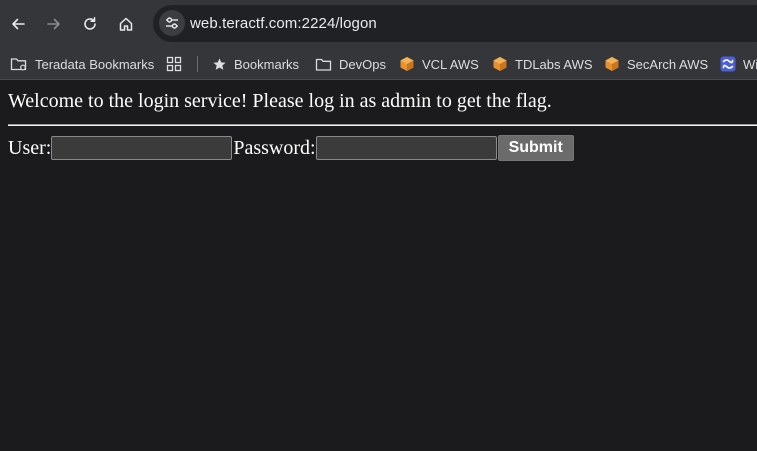 The image size is (757, 451). I want to click on bookmark-secarch-aws: SecArch AWS, so click(656, 64).